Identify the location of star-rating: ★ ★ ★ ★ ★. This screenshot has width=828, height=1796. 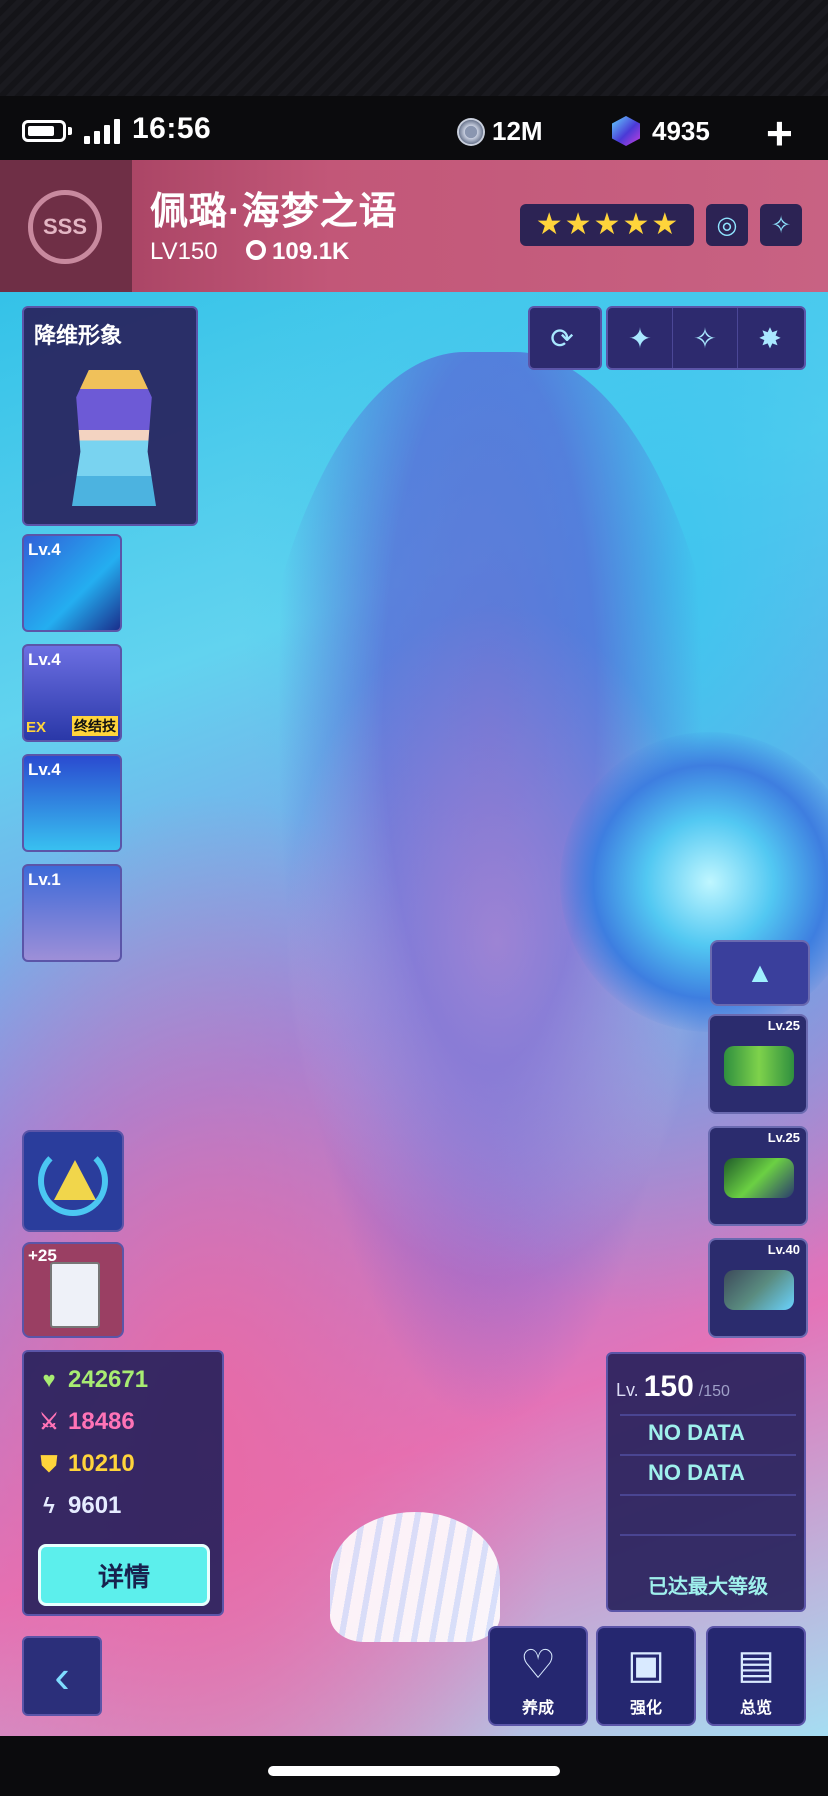
(607, 225).